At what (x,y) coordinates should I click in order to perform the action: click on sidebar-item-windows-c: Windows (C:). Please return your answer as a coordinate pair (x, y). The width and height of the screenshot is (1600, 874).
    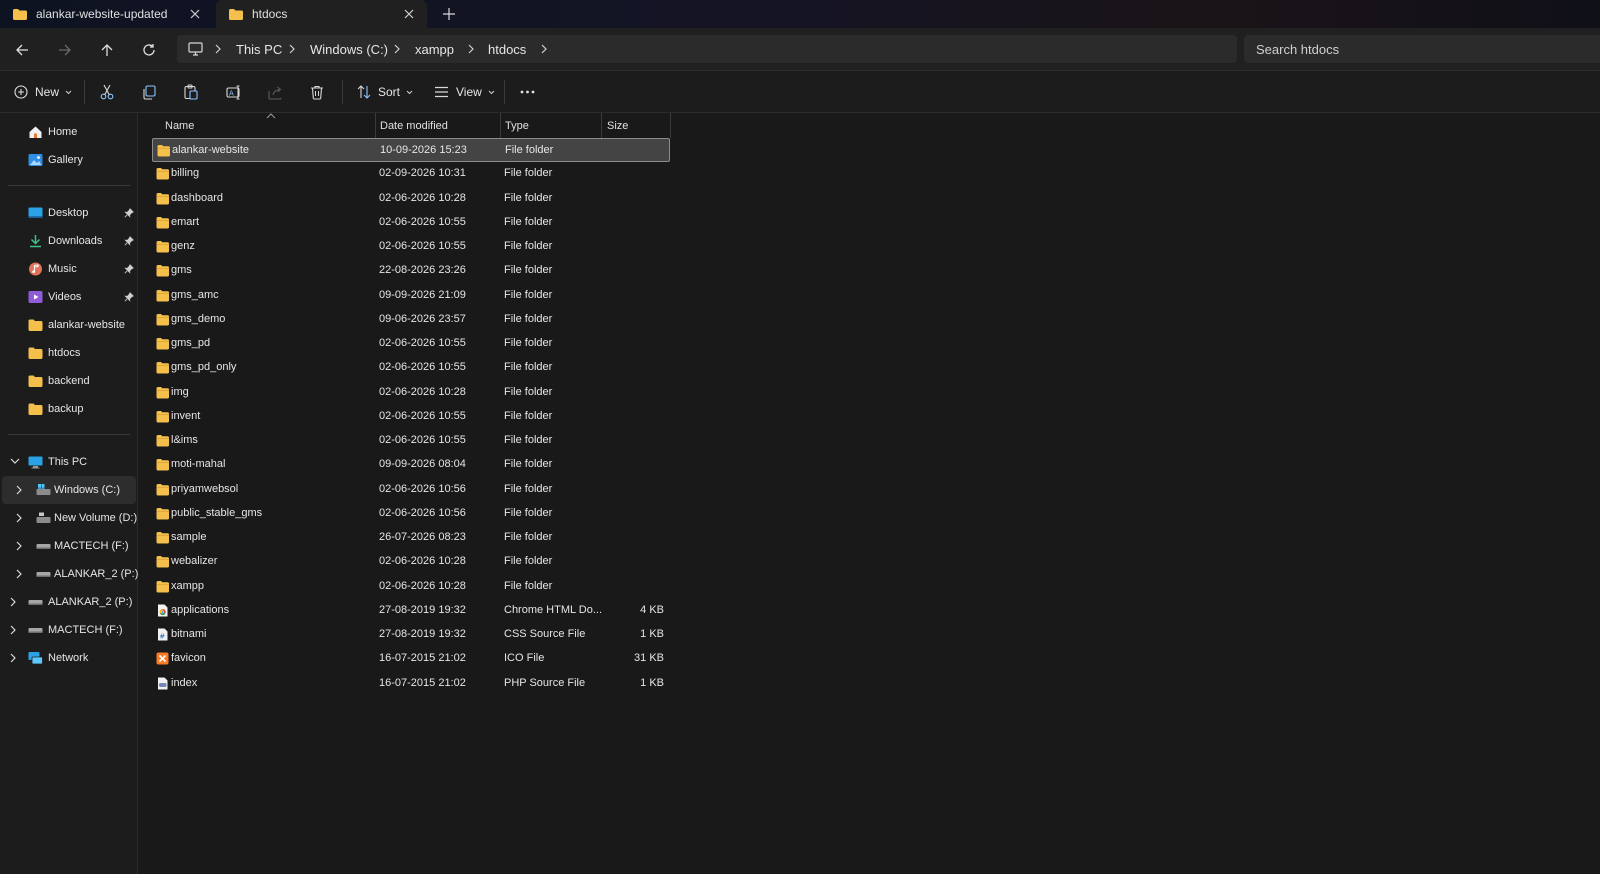
    Looking at the image, I should click on (69, 490).